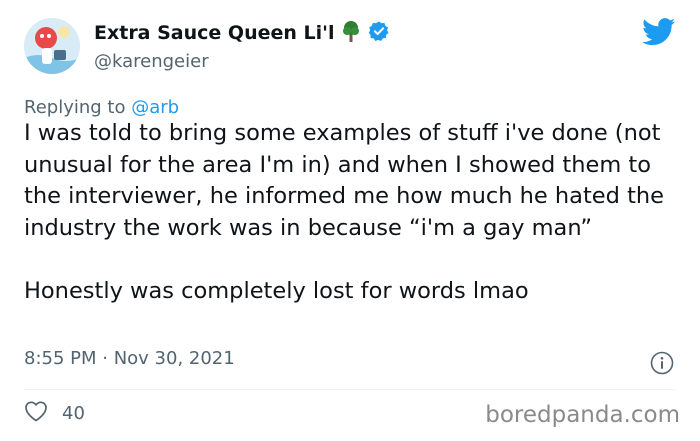 This screenshot has width=700, height=441. Describe the element at coordinates (662, 363) in the screenshot. I see `info-icon` at that location.